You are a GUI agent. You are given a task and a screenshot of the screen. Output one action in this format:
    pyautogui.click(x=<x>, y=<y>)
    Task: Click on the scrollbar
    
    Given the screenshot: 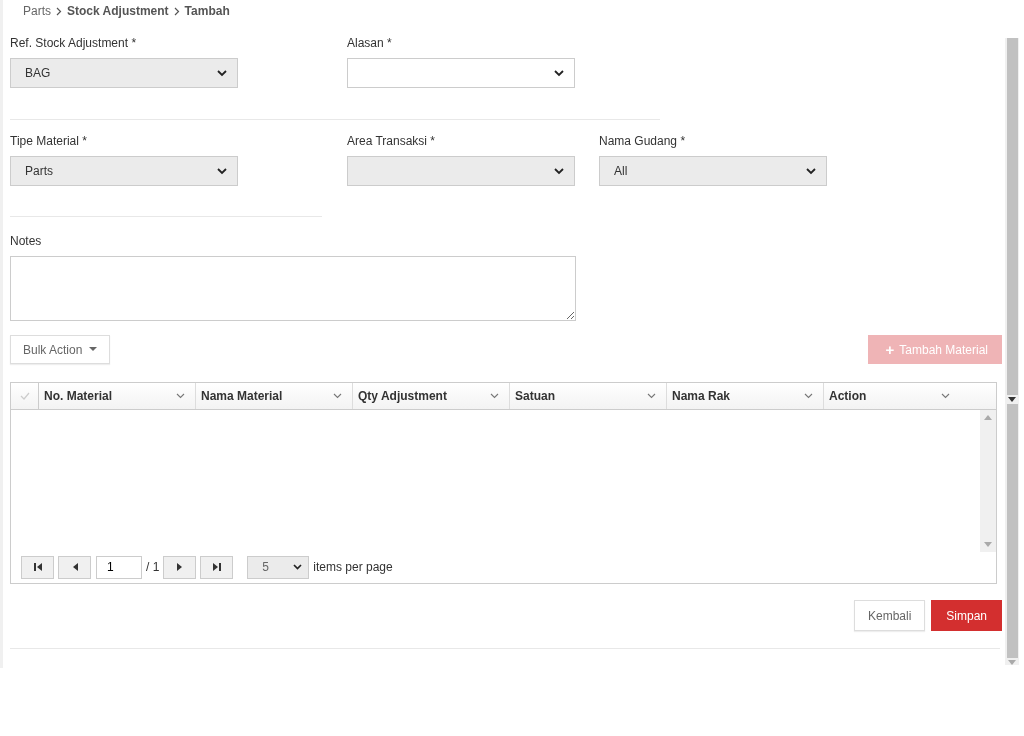 What is the action you would take?
    pyautogui.click(x=1012, y=351)
    